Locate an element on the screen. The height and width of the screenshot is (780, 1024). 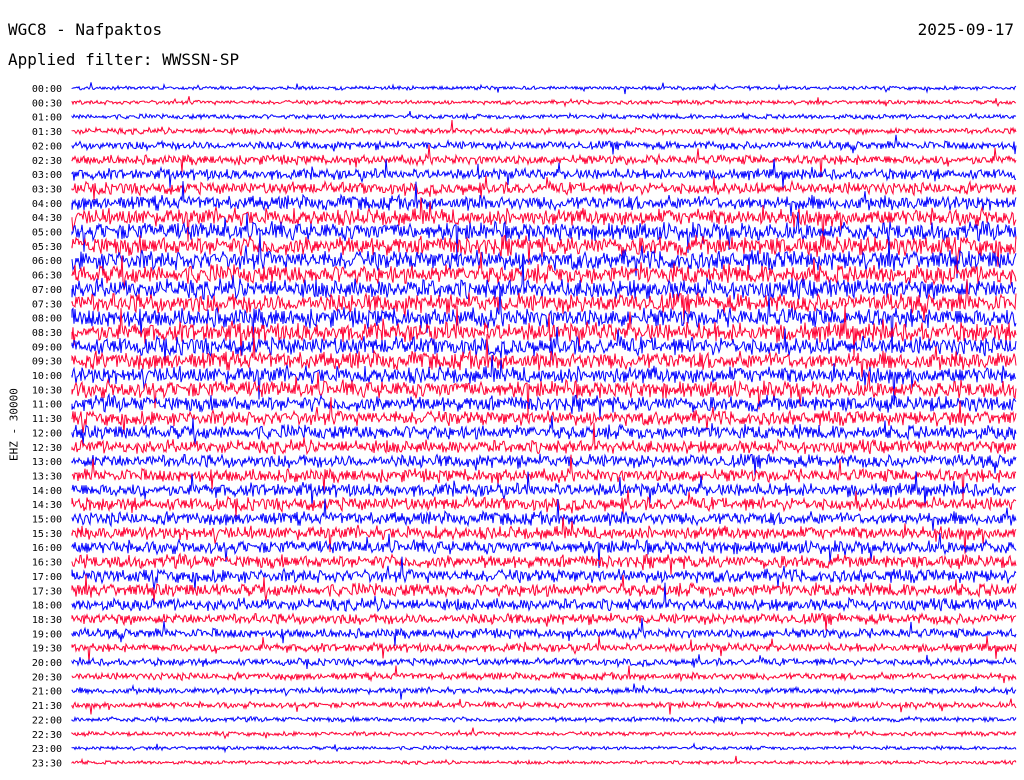
row-time-label: 03:00 is located at coordinates (47, 175).